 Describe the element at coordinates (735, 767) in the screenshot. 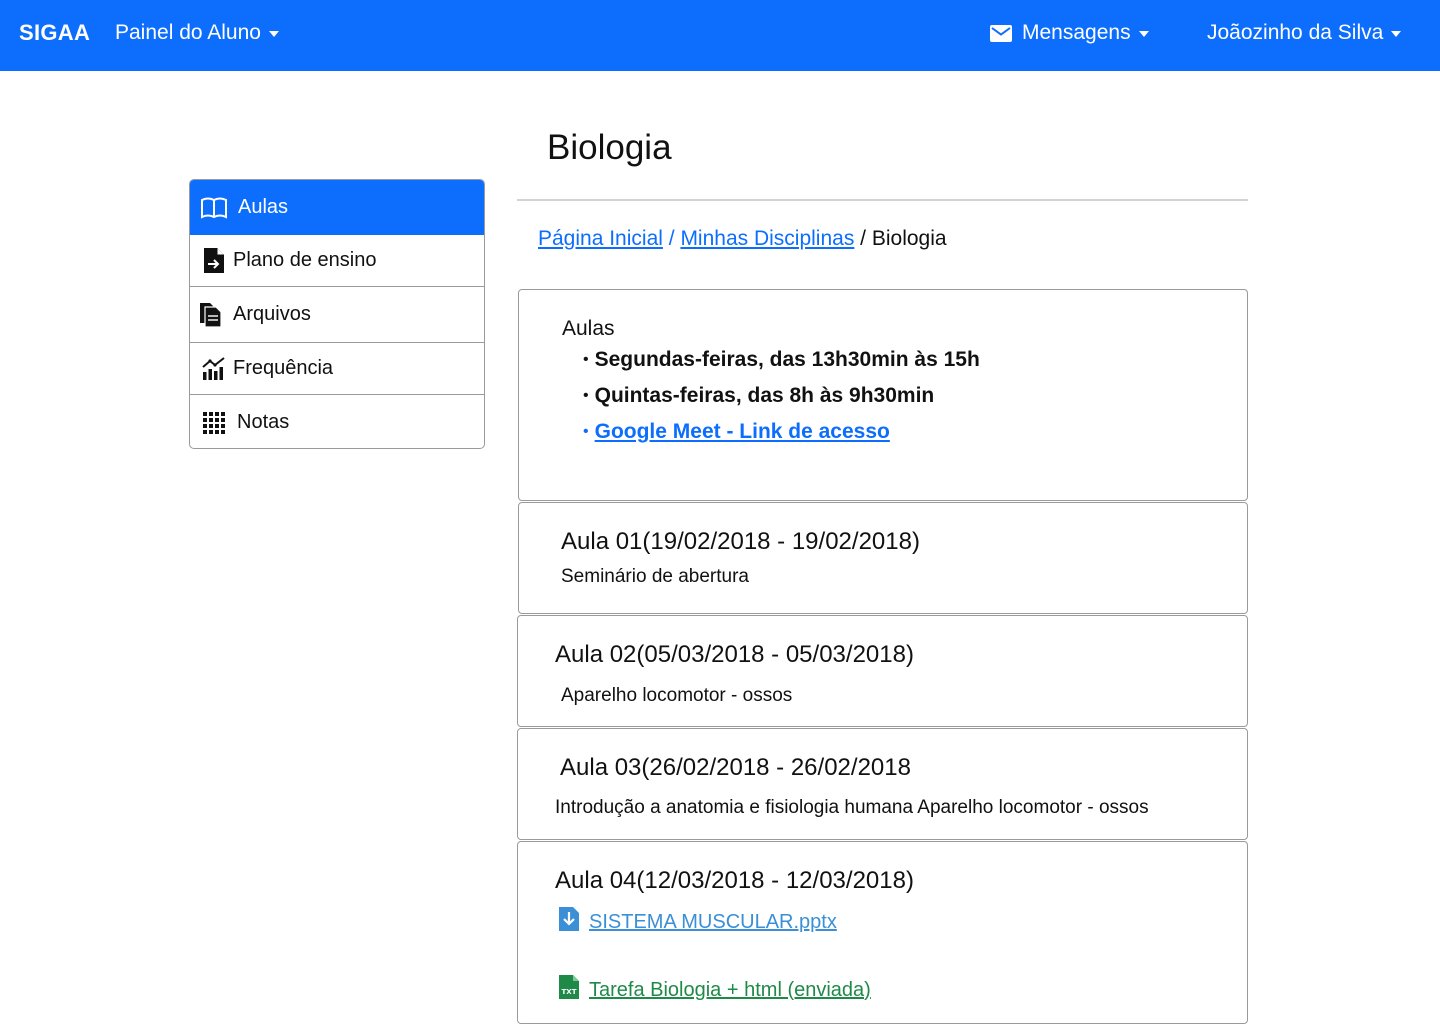

I see `lesson-title: Aula 03(26/02/2018 - 26/02/2018` at that location.